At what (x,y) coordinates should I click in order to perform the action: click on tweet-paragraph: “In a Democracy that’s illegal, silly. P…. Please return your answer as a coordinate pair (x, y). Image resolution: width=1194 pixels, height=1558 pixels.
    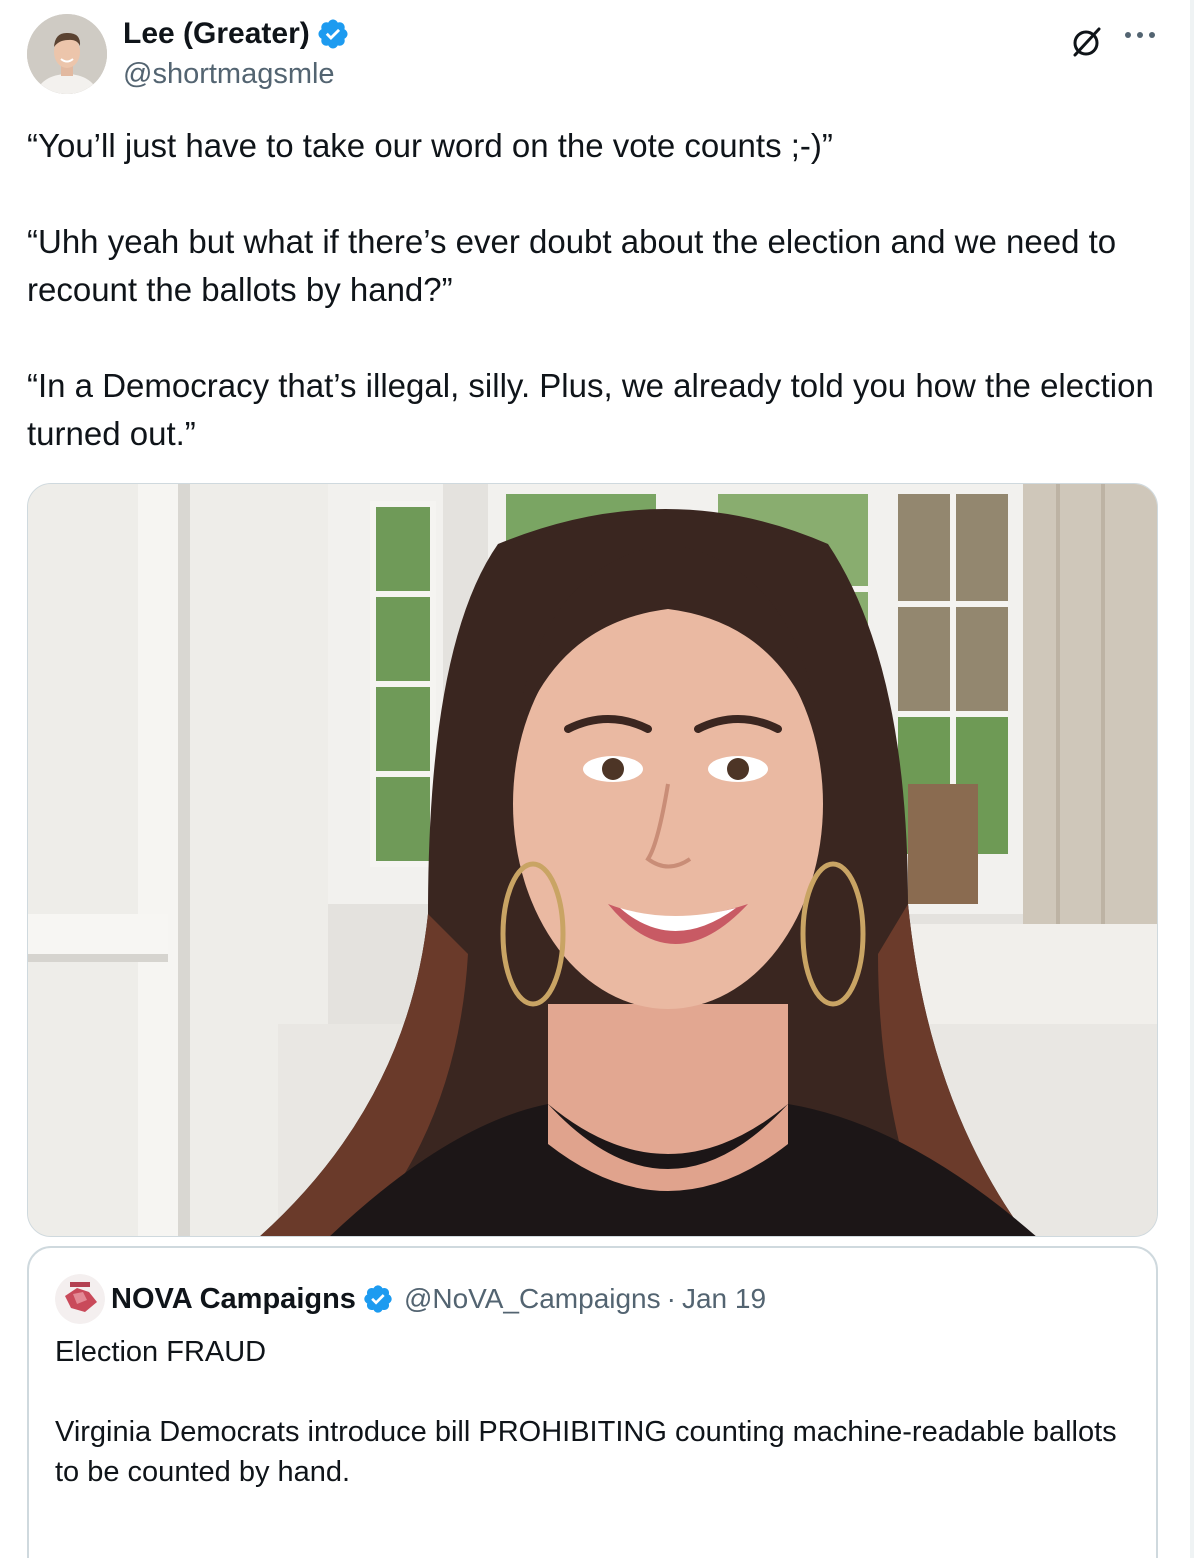
    Looking at the image, I should click on (590, 409).